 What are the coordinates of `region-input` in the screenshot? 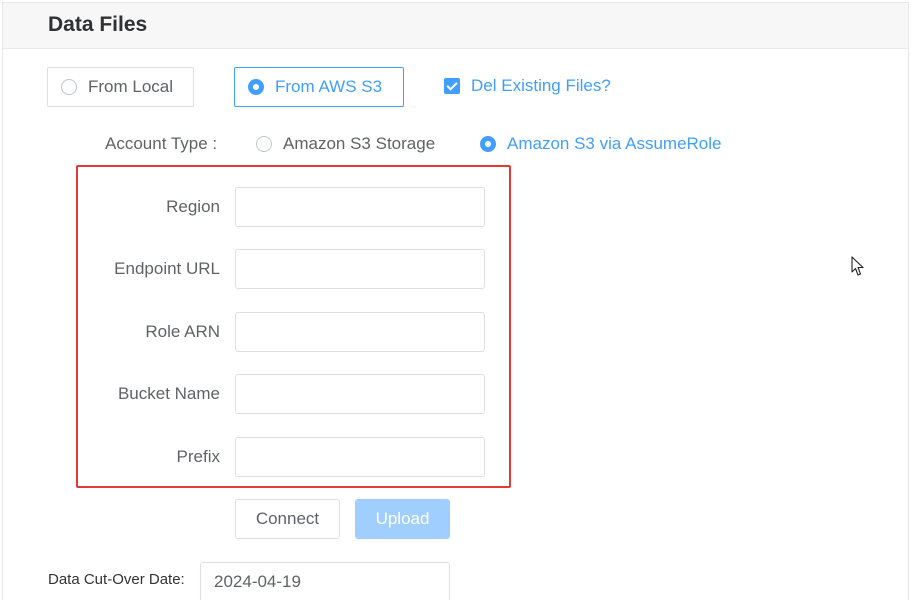 It's located at (360, 207).